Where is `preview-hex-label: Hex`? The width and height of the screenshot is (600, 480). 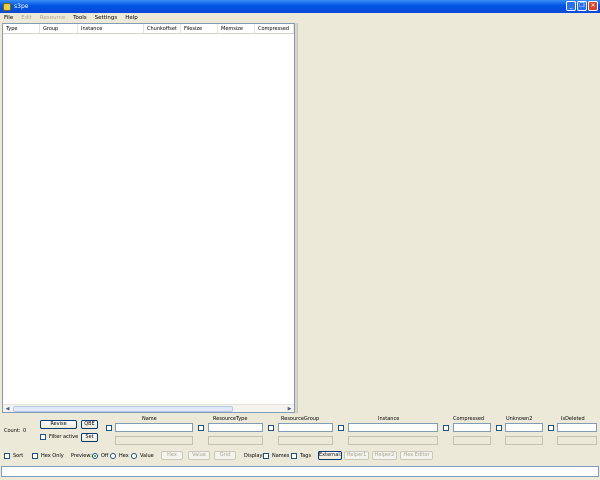
preview-hex-label: Hex is located at coordinates (124, 456).